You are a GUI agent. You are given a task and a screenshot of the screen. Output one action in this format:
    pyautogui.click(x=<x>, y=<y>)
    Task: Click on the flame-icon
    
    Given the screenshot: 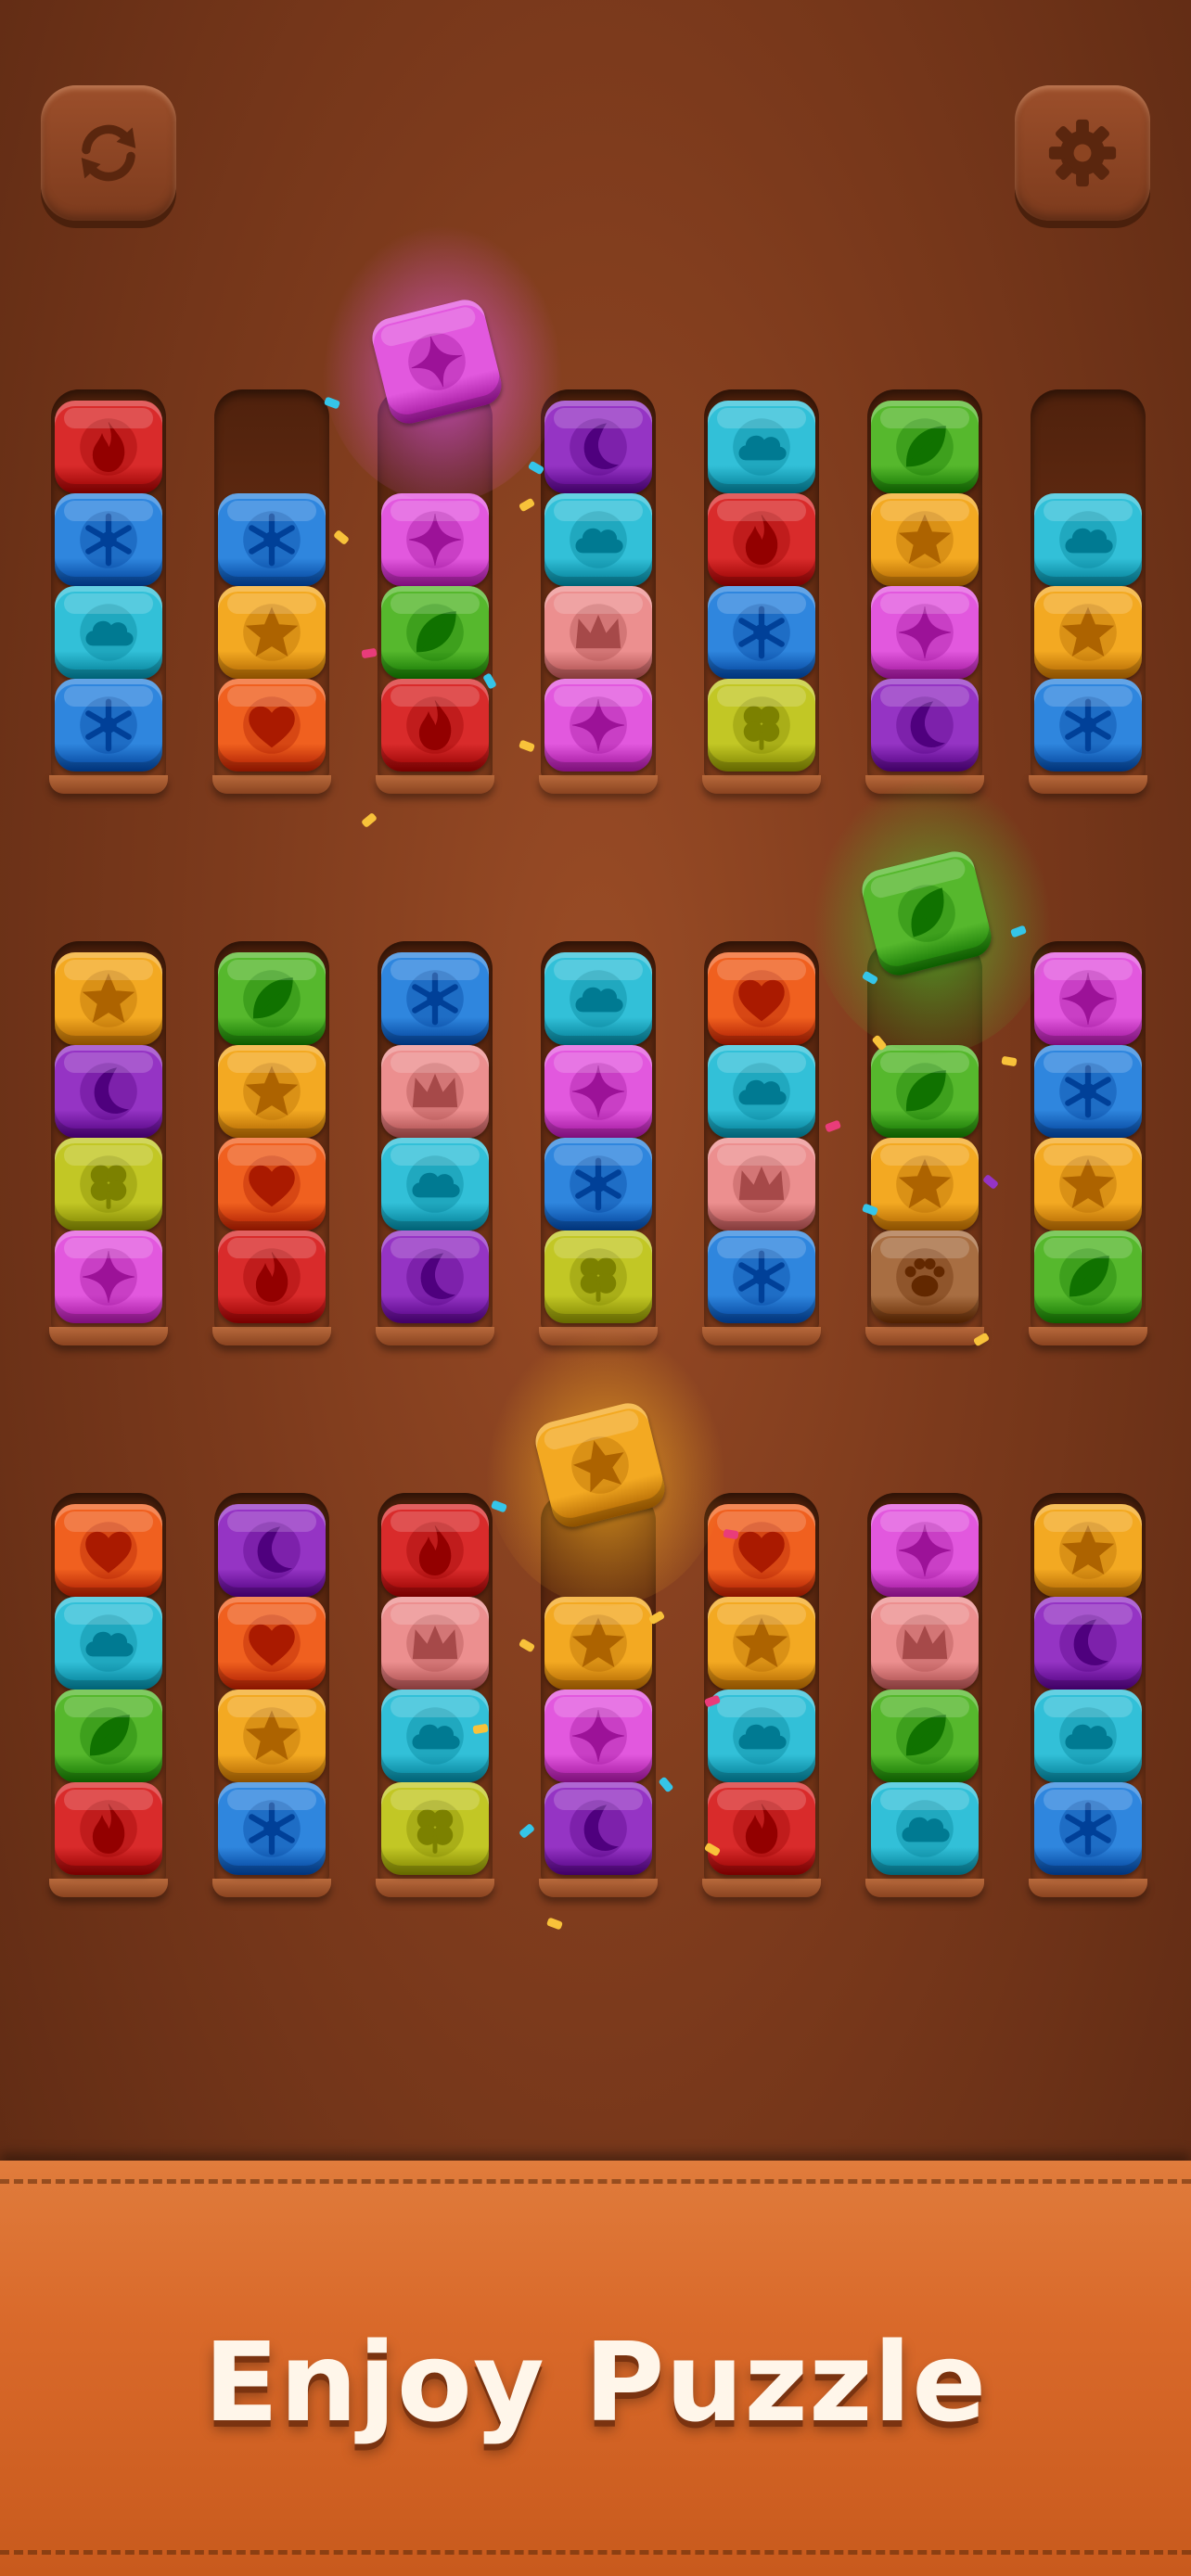 What is the action you would take?
    pyautogui.click(x=108, y=447)
    